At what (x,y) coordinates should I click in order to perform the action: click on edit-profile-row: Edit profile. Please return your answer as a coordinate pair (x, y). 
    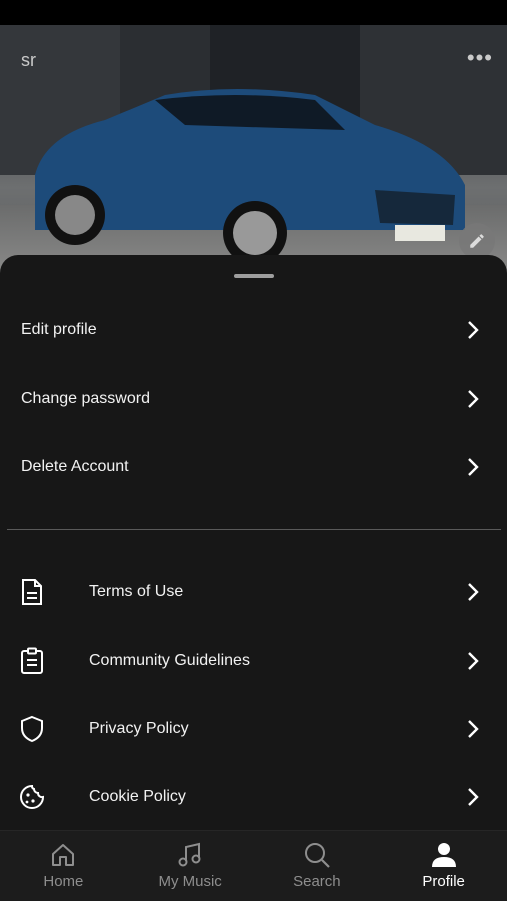
    Looking at the image, I should click on (253, 330).